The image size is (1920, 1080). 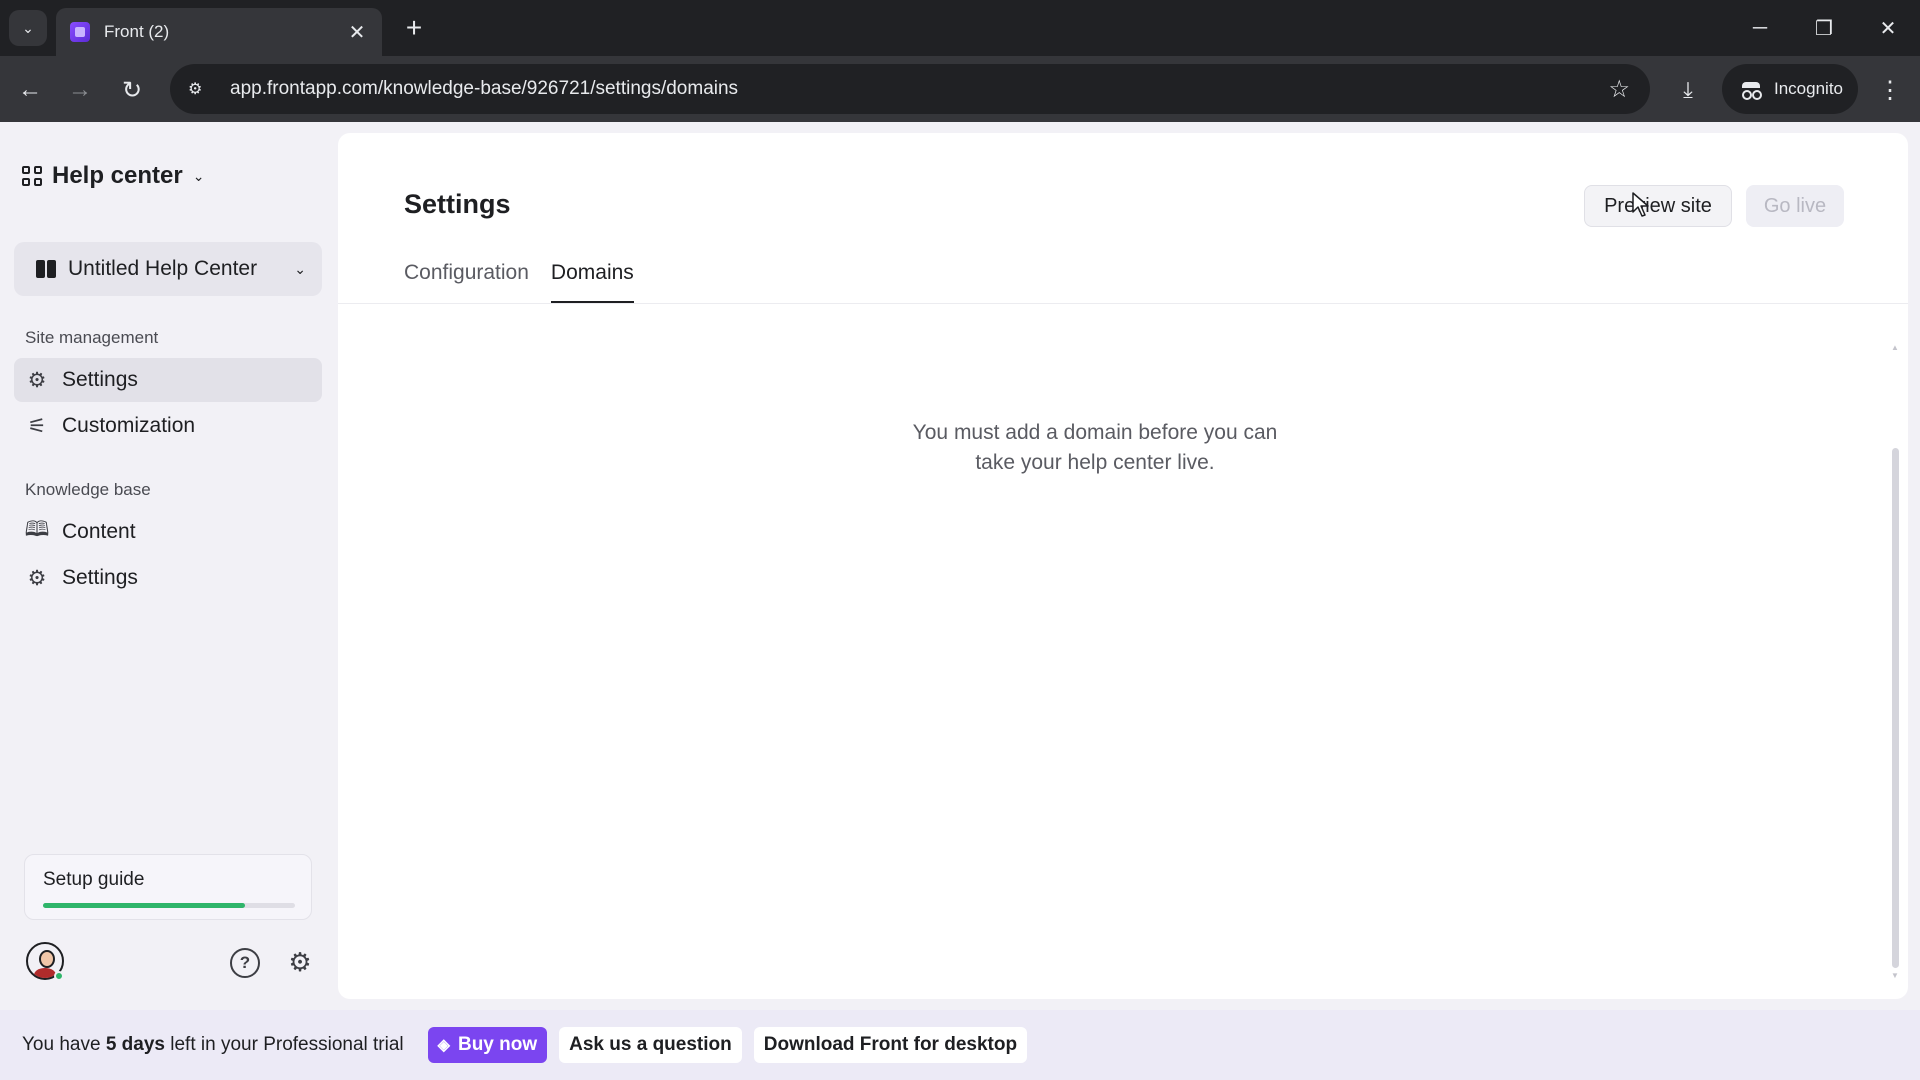 I want to click on help-center-switcher: Help center ⌄, so click(x=113, y=176).